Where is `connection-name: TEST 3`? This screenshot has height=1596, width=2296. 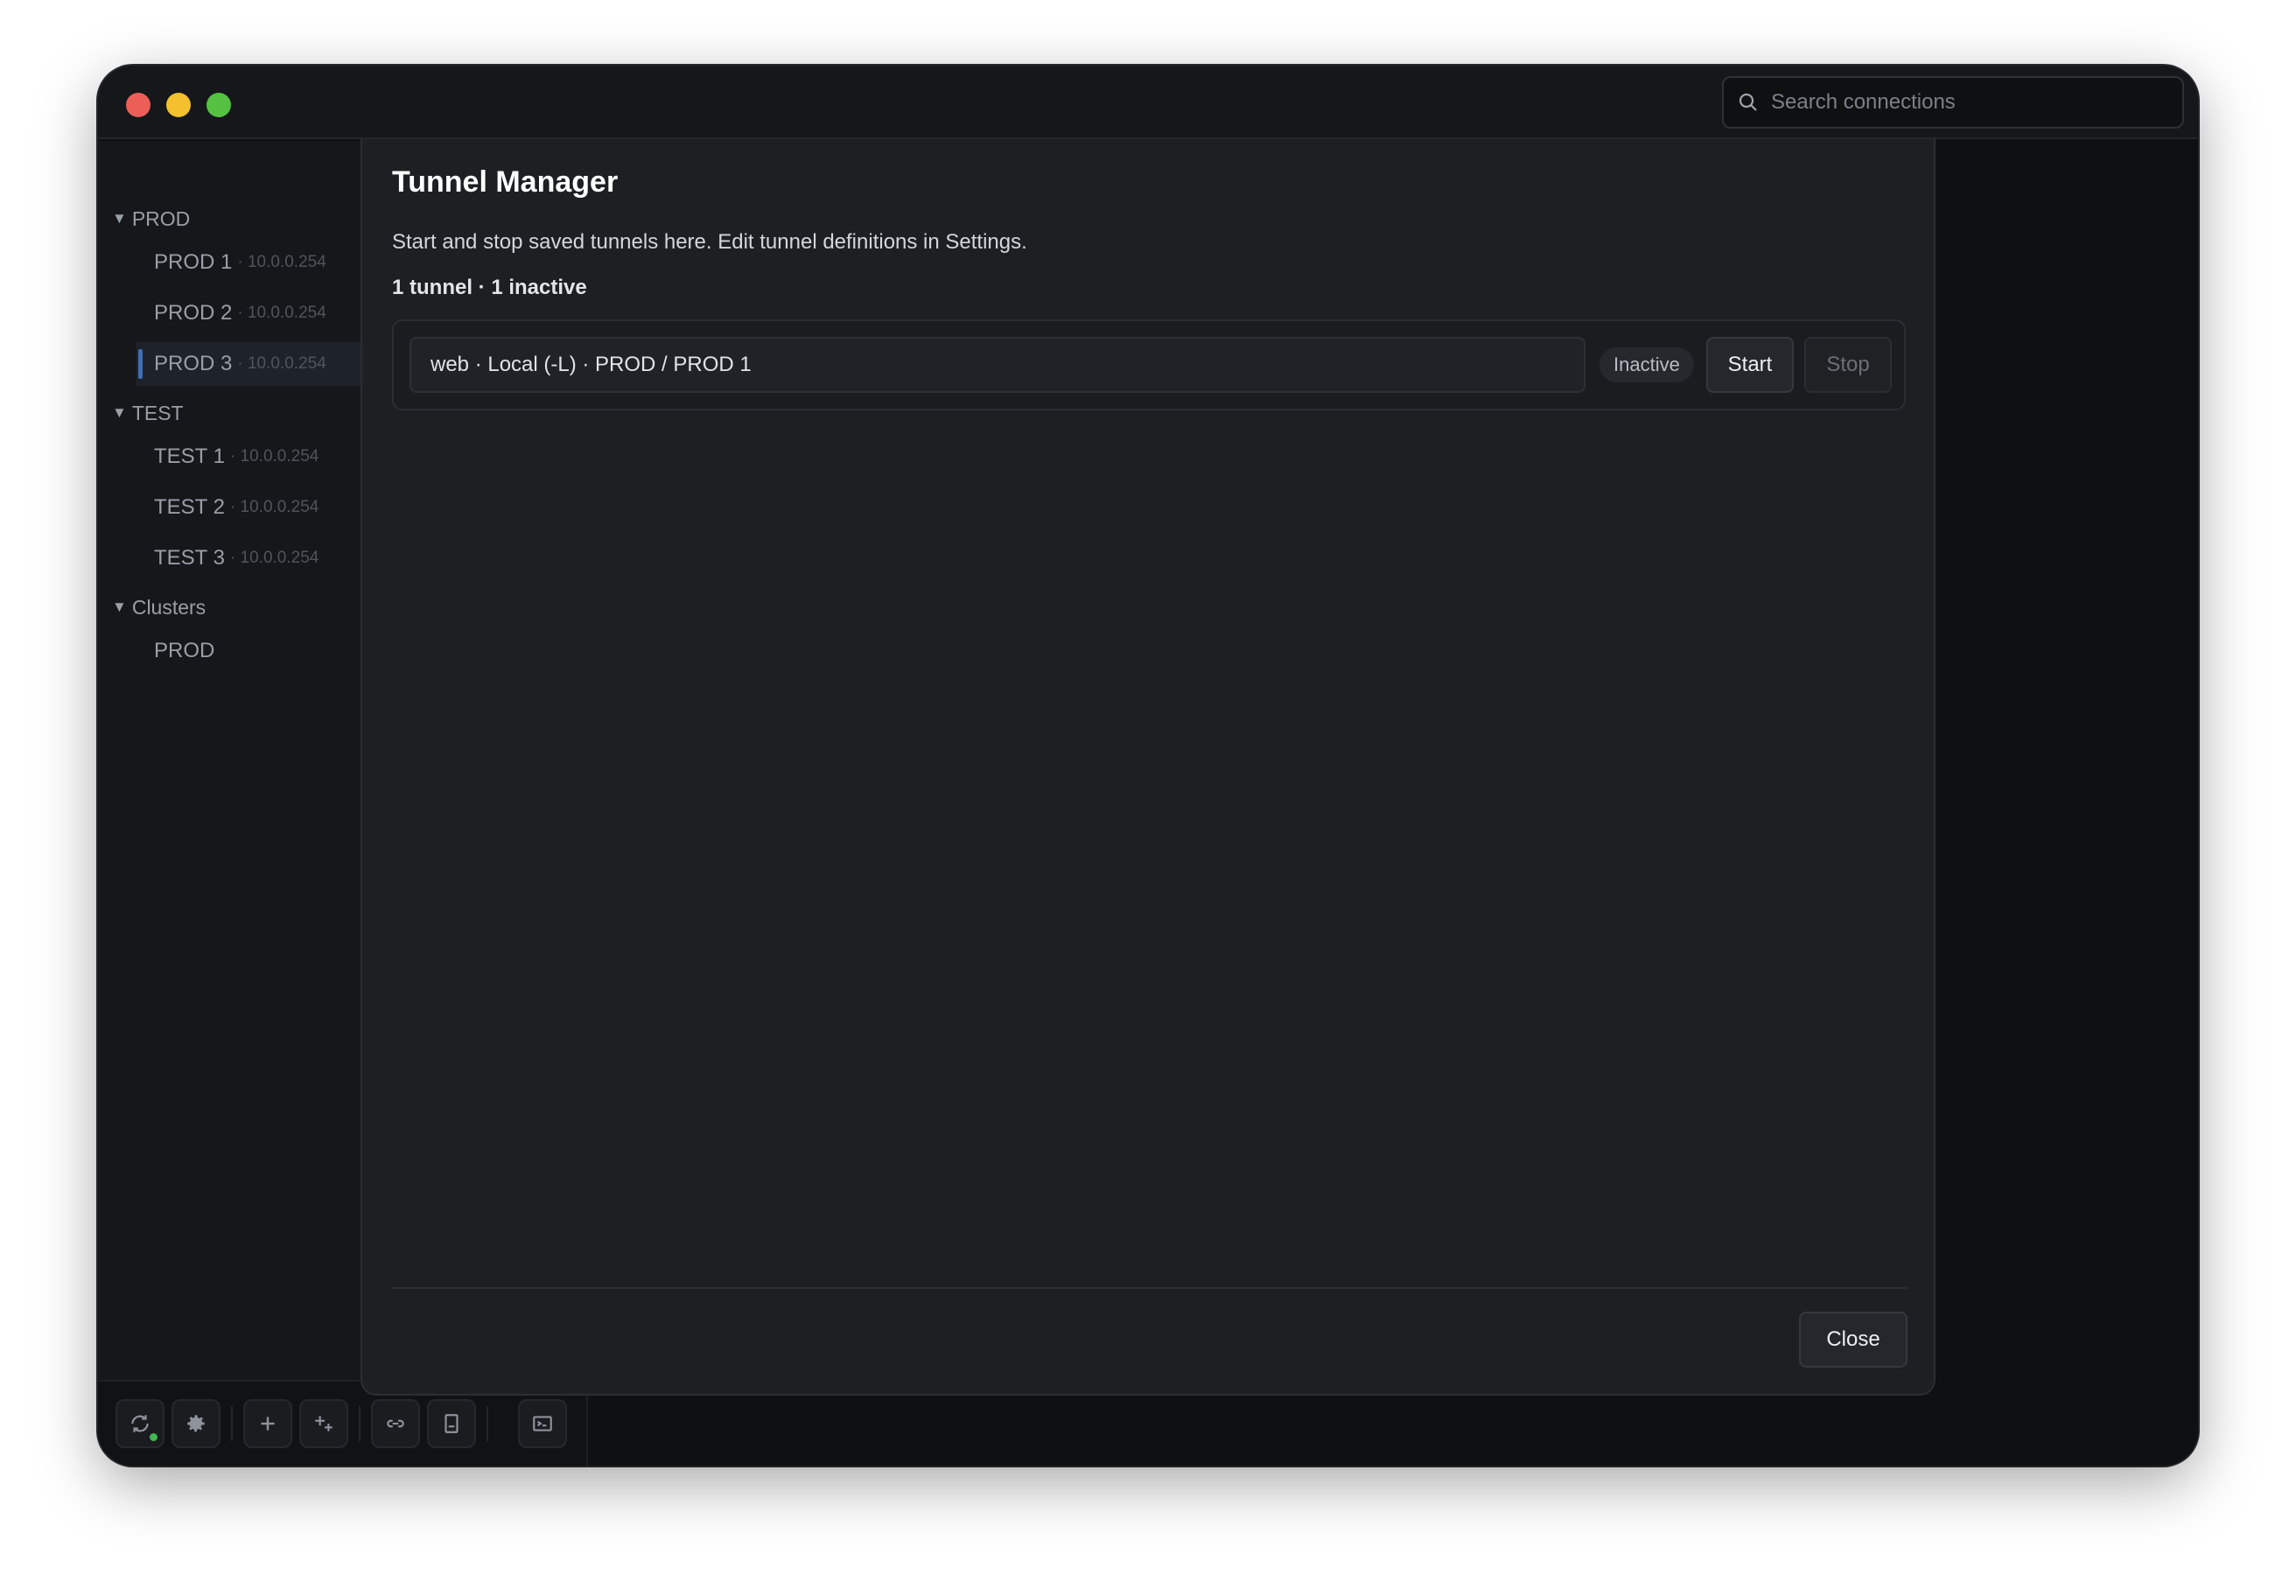
connection-name: TEST 3 is located at coordinates (189, 558).